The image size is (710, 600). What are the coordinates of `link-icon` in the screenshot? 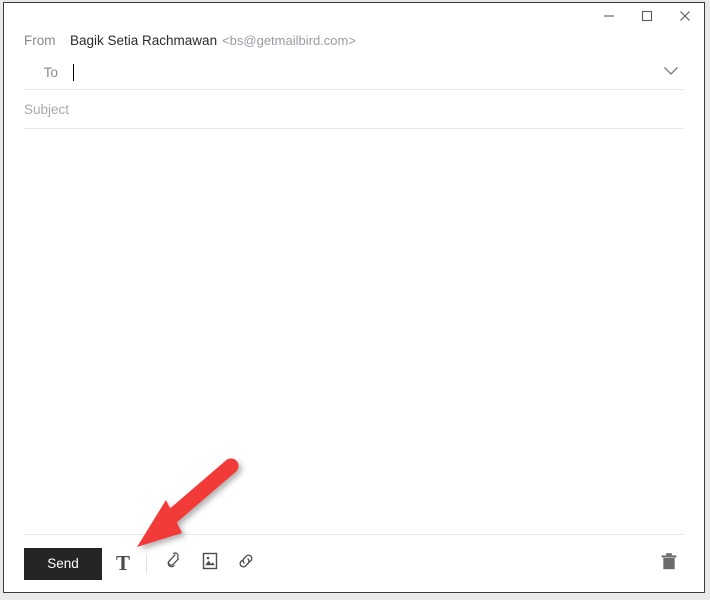 It's located at (246, 563).